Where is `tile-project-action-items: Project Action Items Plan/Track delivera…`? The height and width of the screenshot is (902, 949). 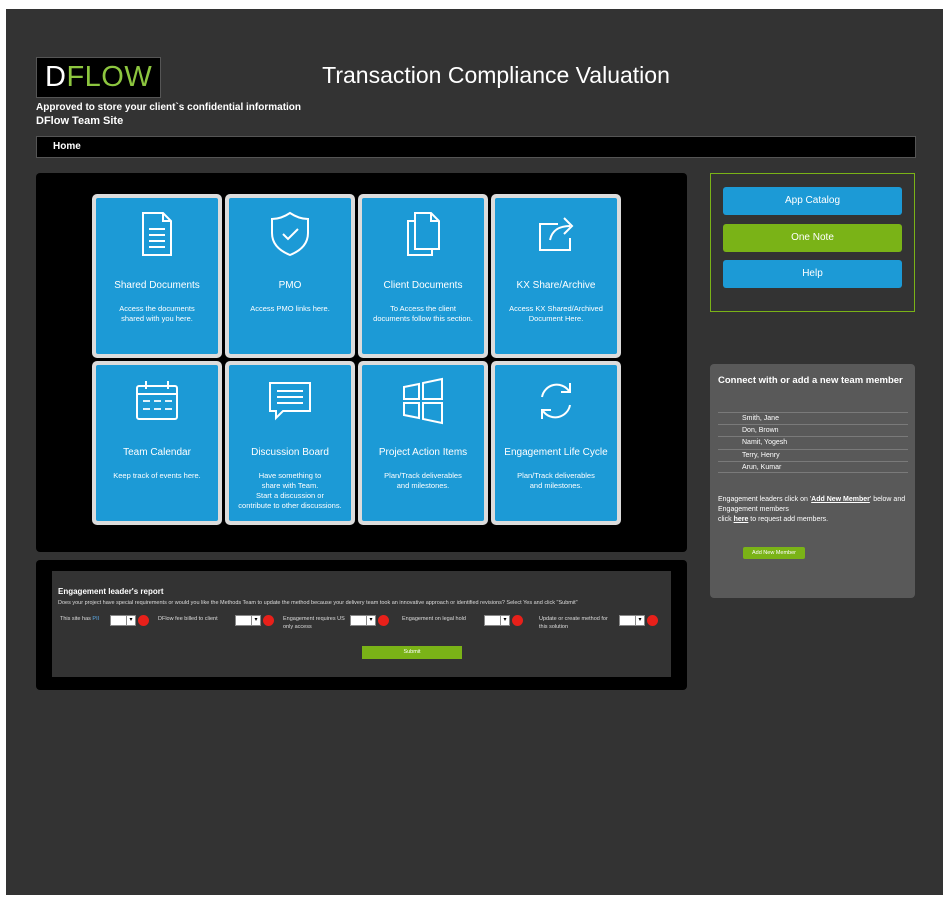 tile-project-action-items: Project Action Items Plan/Track delivera… is located at coordinates (423, 443).